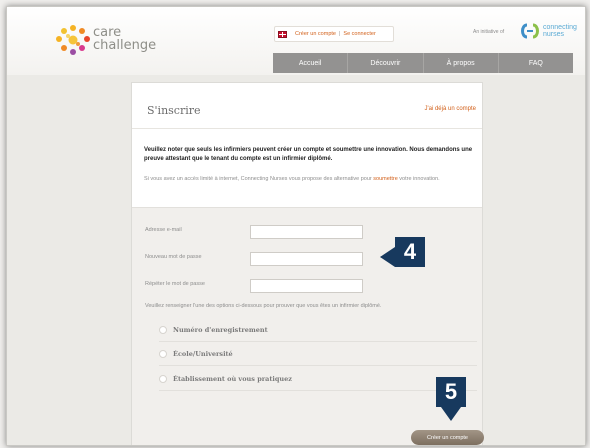 Image resolution: width=590 pixels, height=448 pixels. What do you see at coordinates (489, 32) in the screenshot?
I see `initiative-text: An initiative of` at bounding box center [489, 32].